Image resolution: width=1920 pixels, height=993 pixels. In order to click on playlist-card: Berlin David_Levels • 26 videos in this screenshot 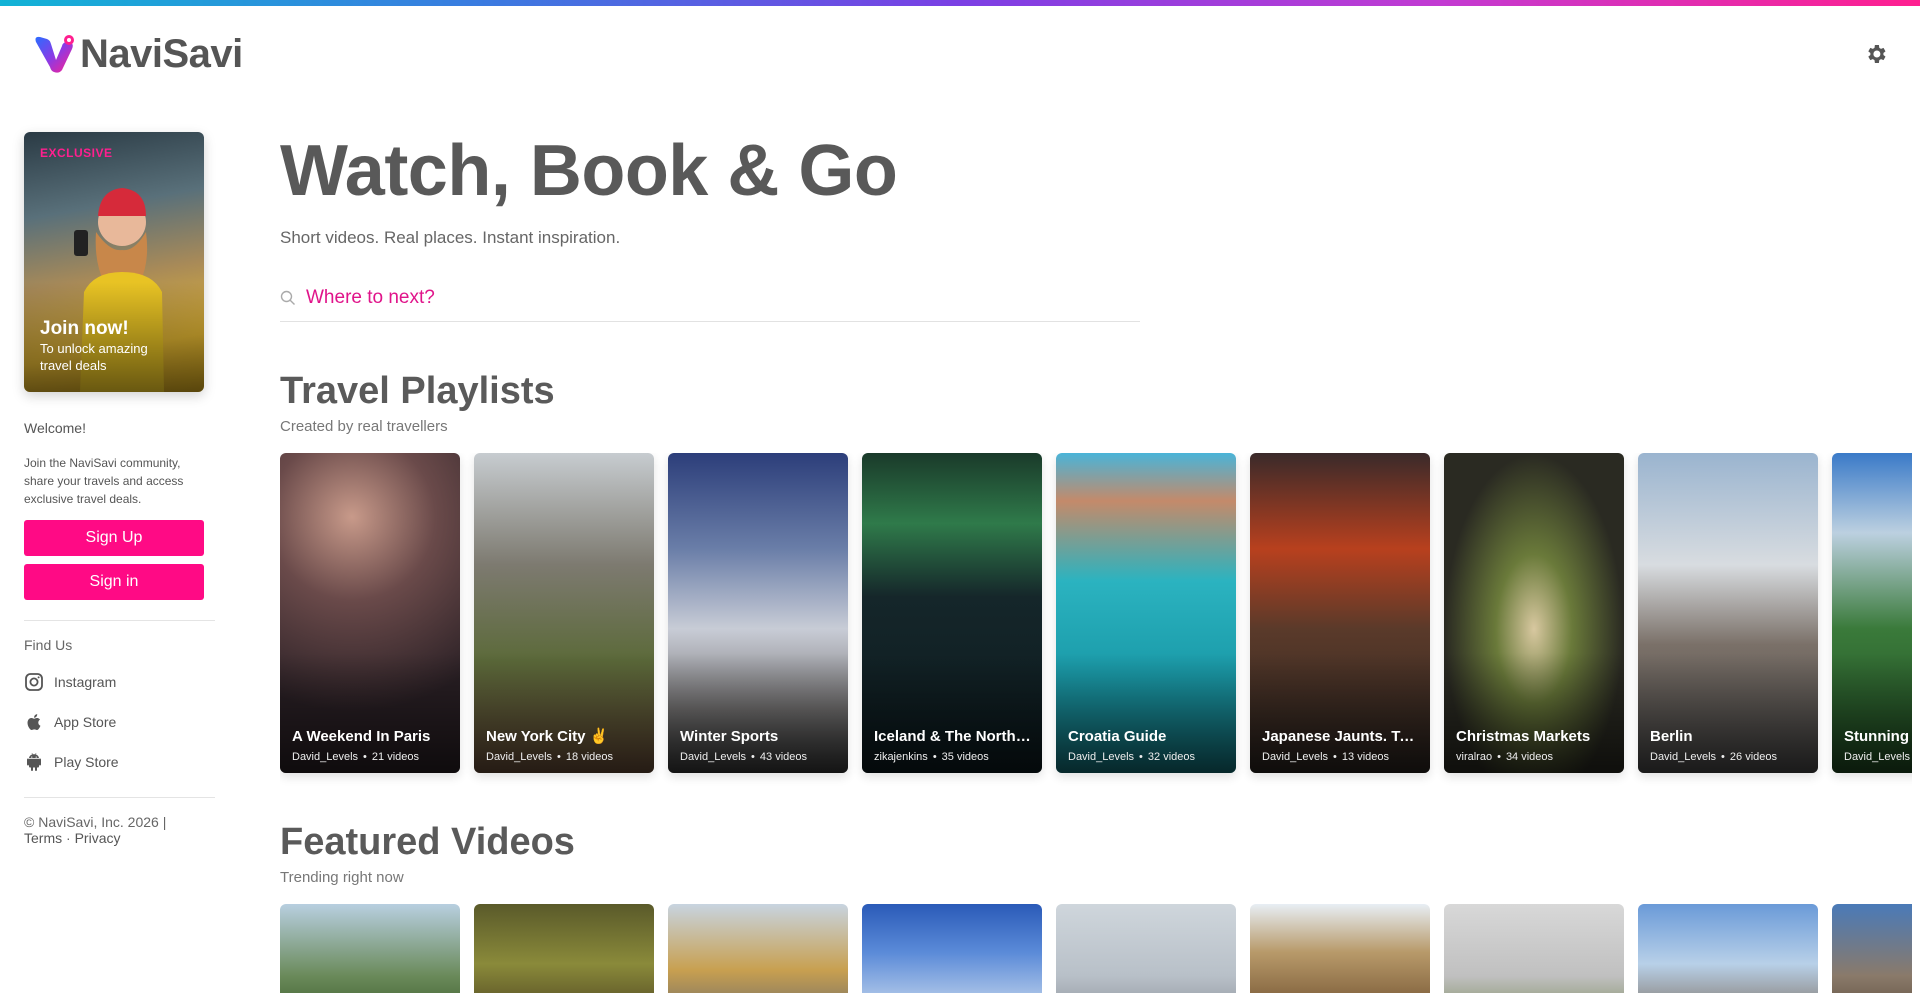, I will do `click(1728, 613)`.